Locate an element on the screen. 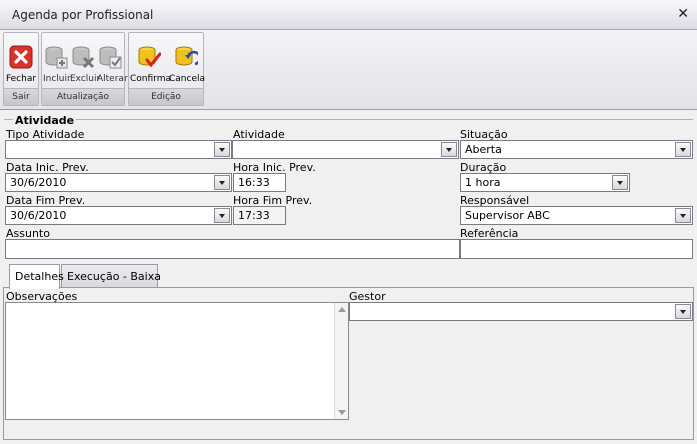 This screenshot has height=444, width=697. tipo-atividade-select is located at coordinates (118, 149).